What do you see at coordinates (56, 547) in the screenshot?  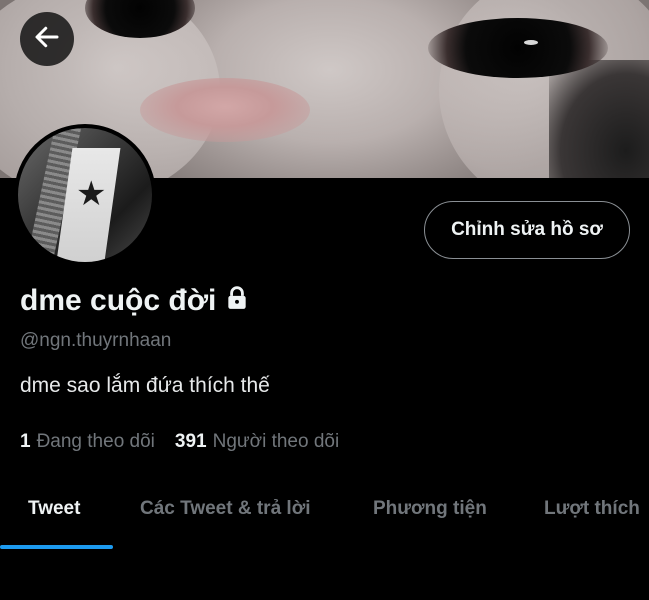 I see `active-tab-indicator` at bounding box center [56, 547].